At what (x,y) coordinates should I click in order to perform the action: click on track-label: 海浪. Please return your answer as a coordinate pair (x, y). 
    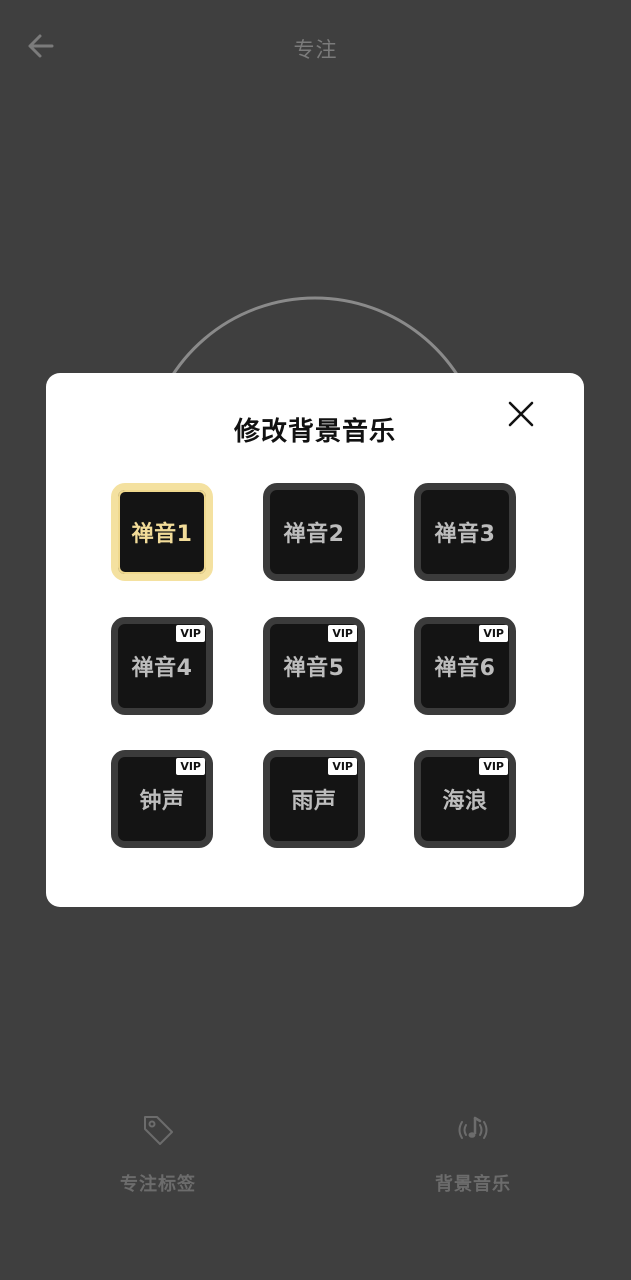
    Looking at the image, I should click on (465, 801).